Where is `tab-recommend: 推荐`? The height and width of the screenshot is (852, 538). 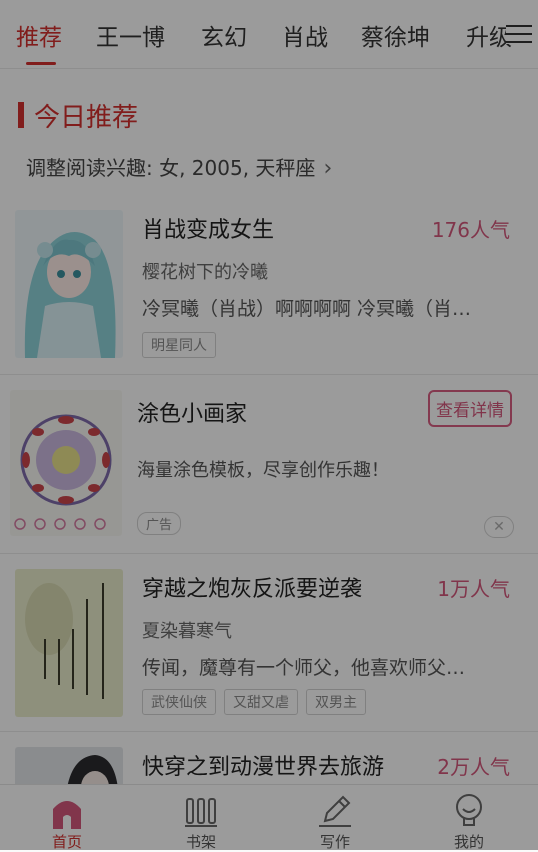
tab-recommend: 推荐 is located at coordinates (39, 35).